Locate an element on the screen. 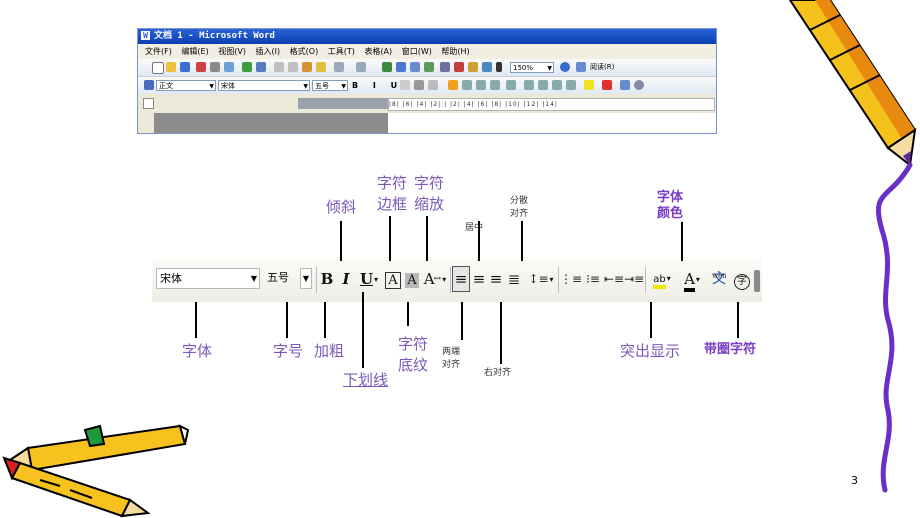 This screenshot has height=518, width=920. document-map-icon is located at coordinates (473, 67).